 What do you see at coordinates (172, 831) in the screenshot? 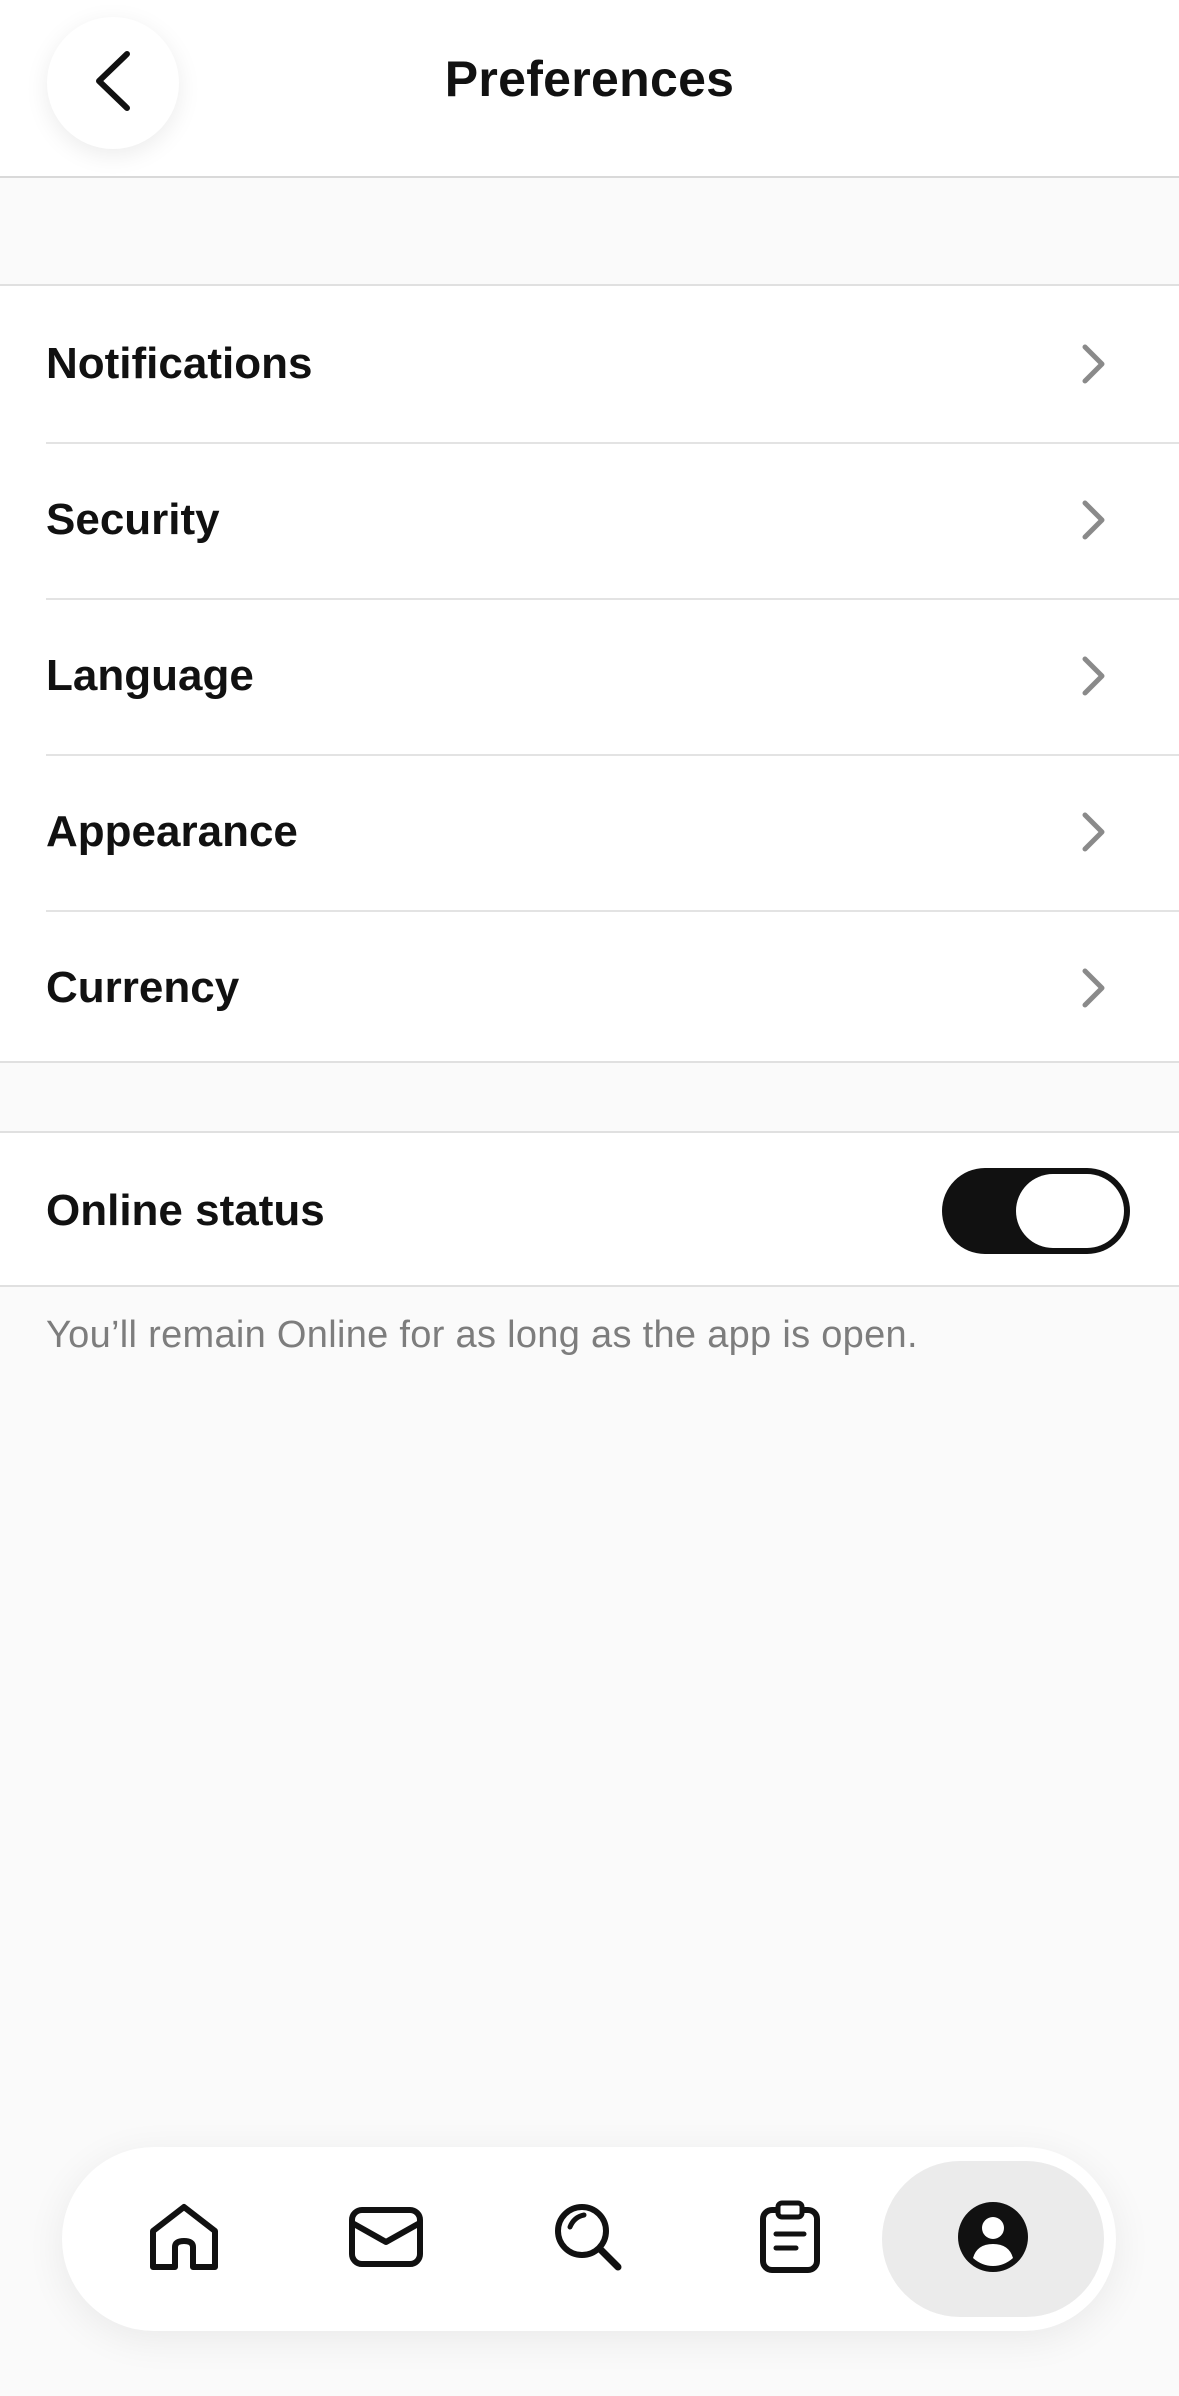
I see `settings-item-label: Appearance` at bounding box center [172, 831].